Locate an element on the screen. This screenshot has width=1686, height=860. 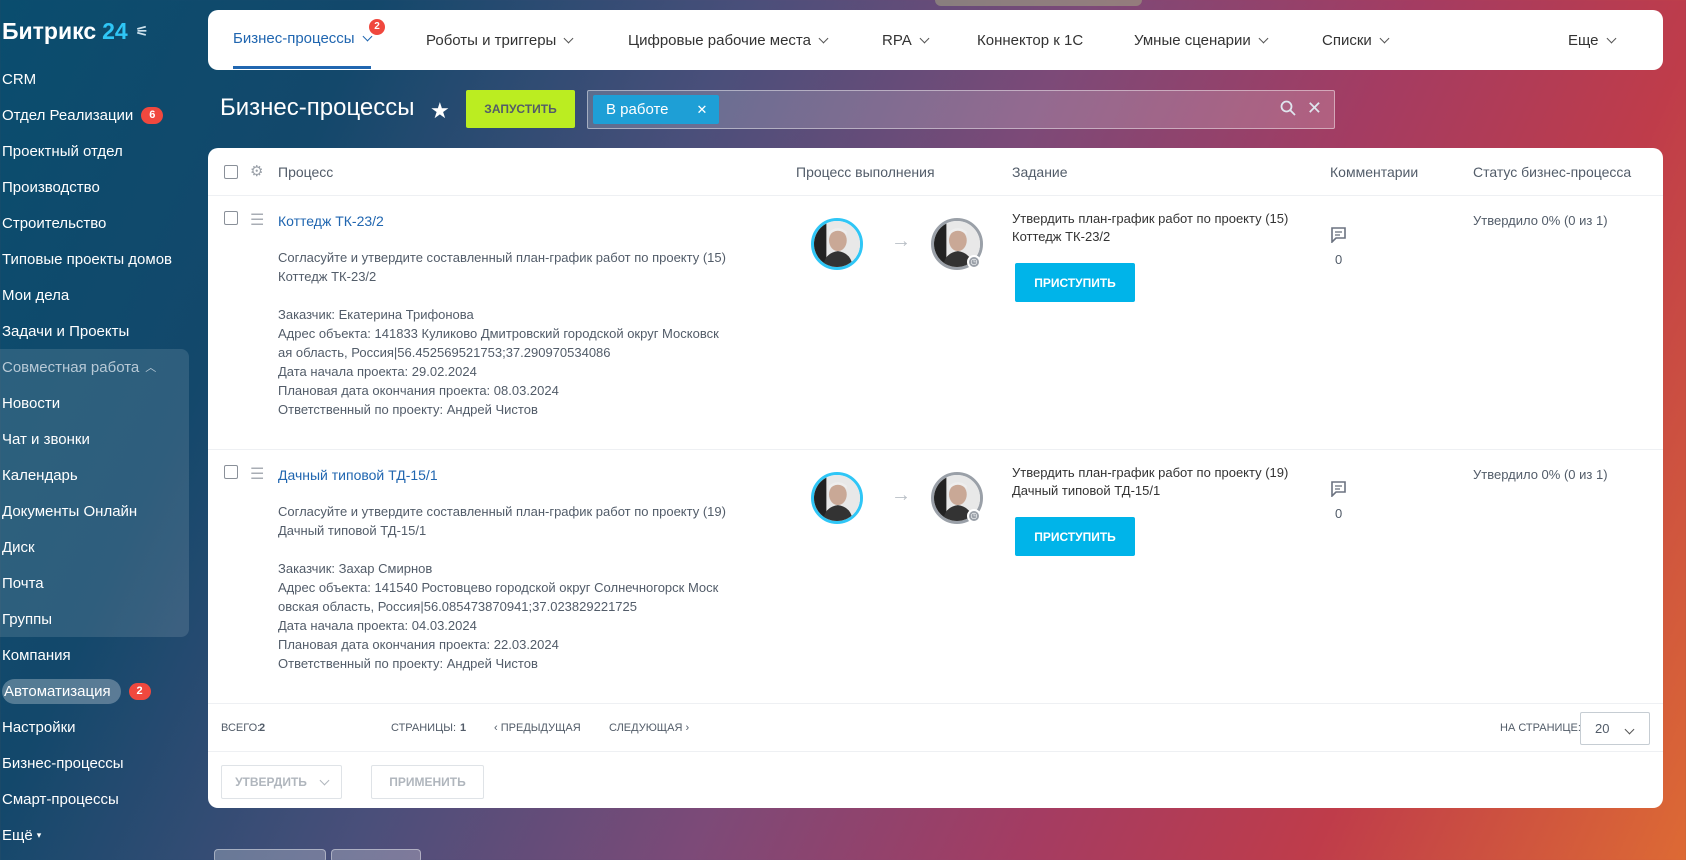
apply-button: ПРИМЕНИТЬ is located at coordinates (427, 782).